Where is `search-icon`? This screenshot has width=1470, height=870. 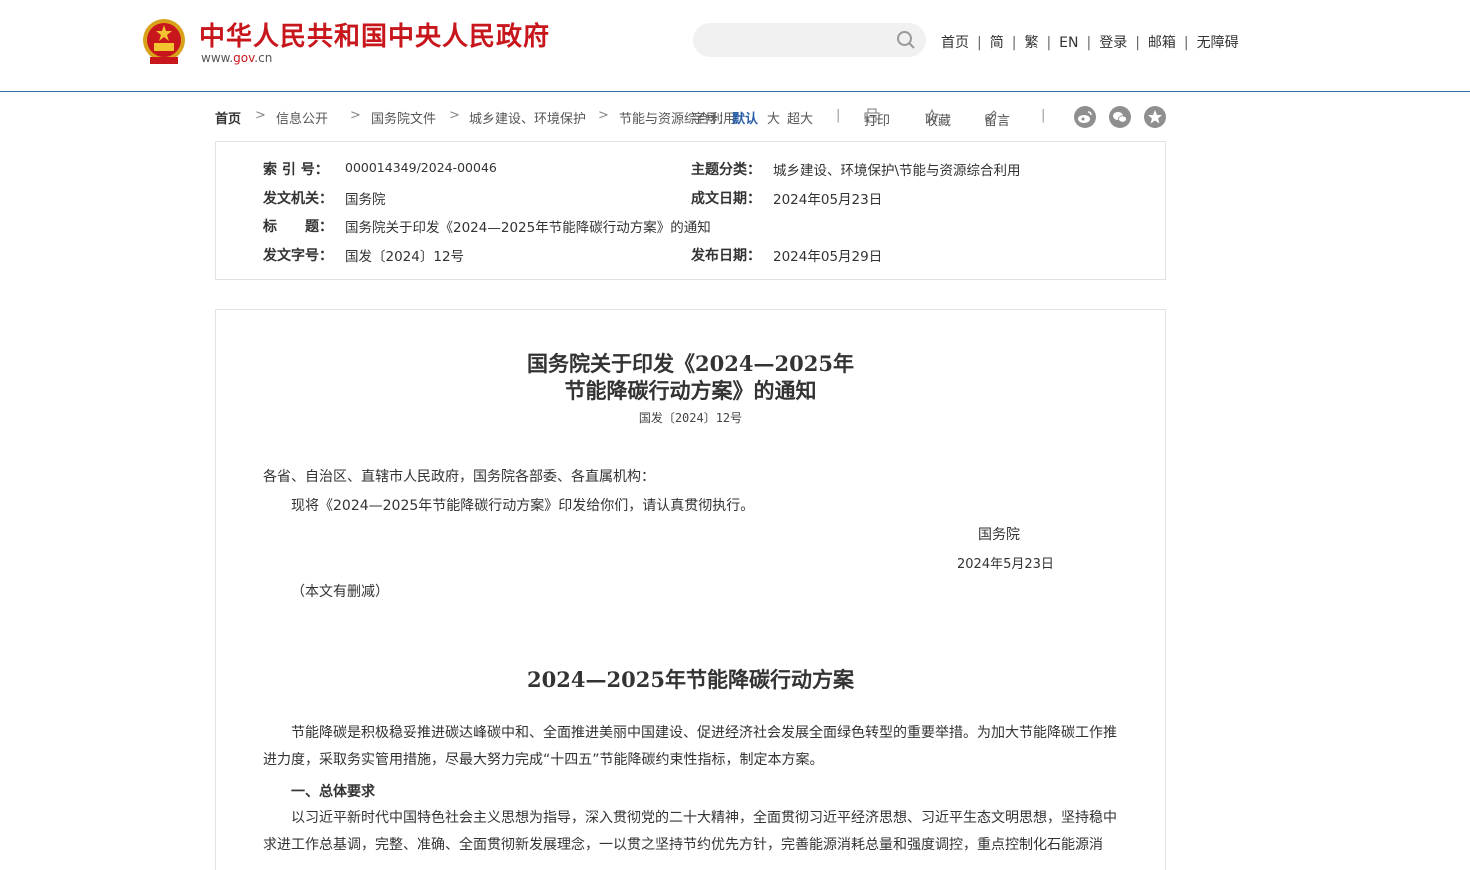 search-icon is located at coordinates (906, 40).